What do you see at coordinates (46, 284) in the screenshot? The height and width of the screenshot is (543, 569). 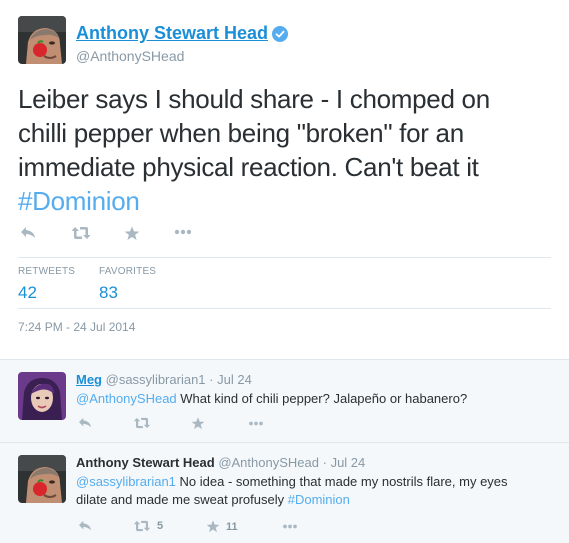 I see `retweets-stat: RETWEETS 42` at bounding box center [46, 284].